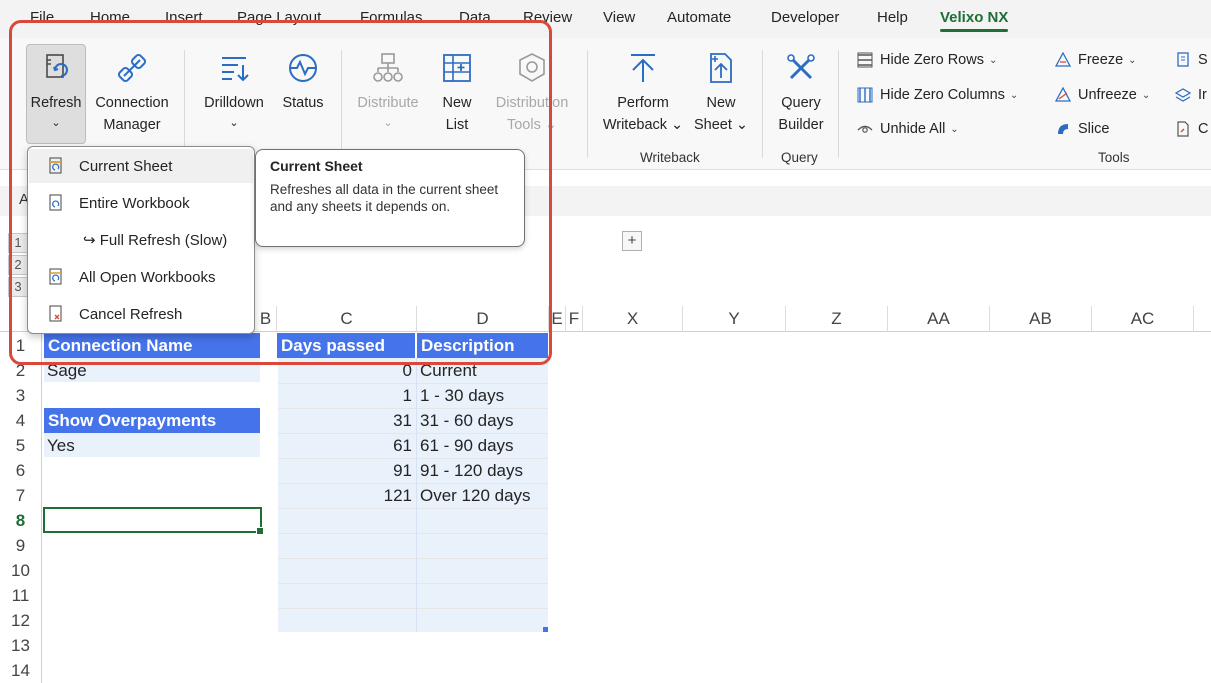 Image resolution: width=1211 pixels, height=683 pixels. What do you see at coordinates (734, 319) in the screenshot?
I see `column-header-y: Y` at bounding box center [734, 319].